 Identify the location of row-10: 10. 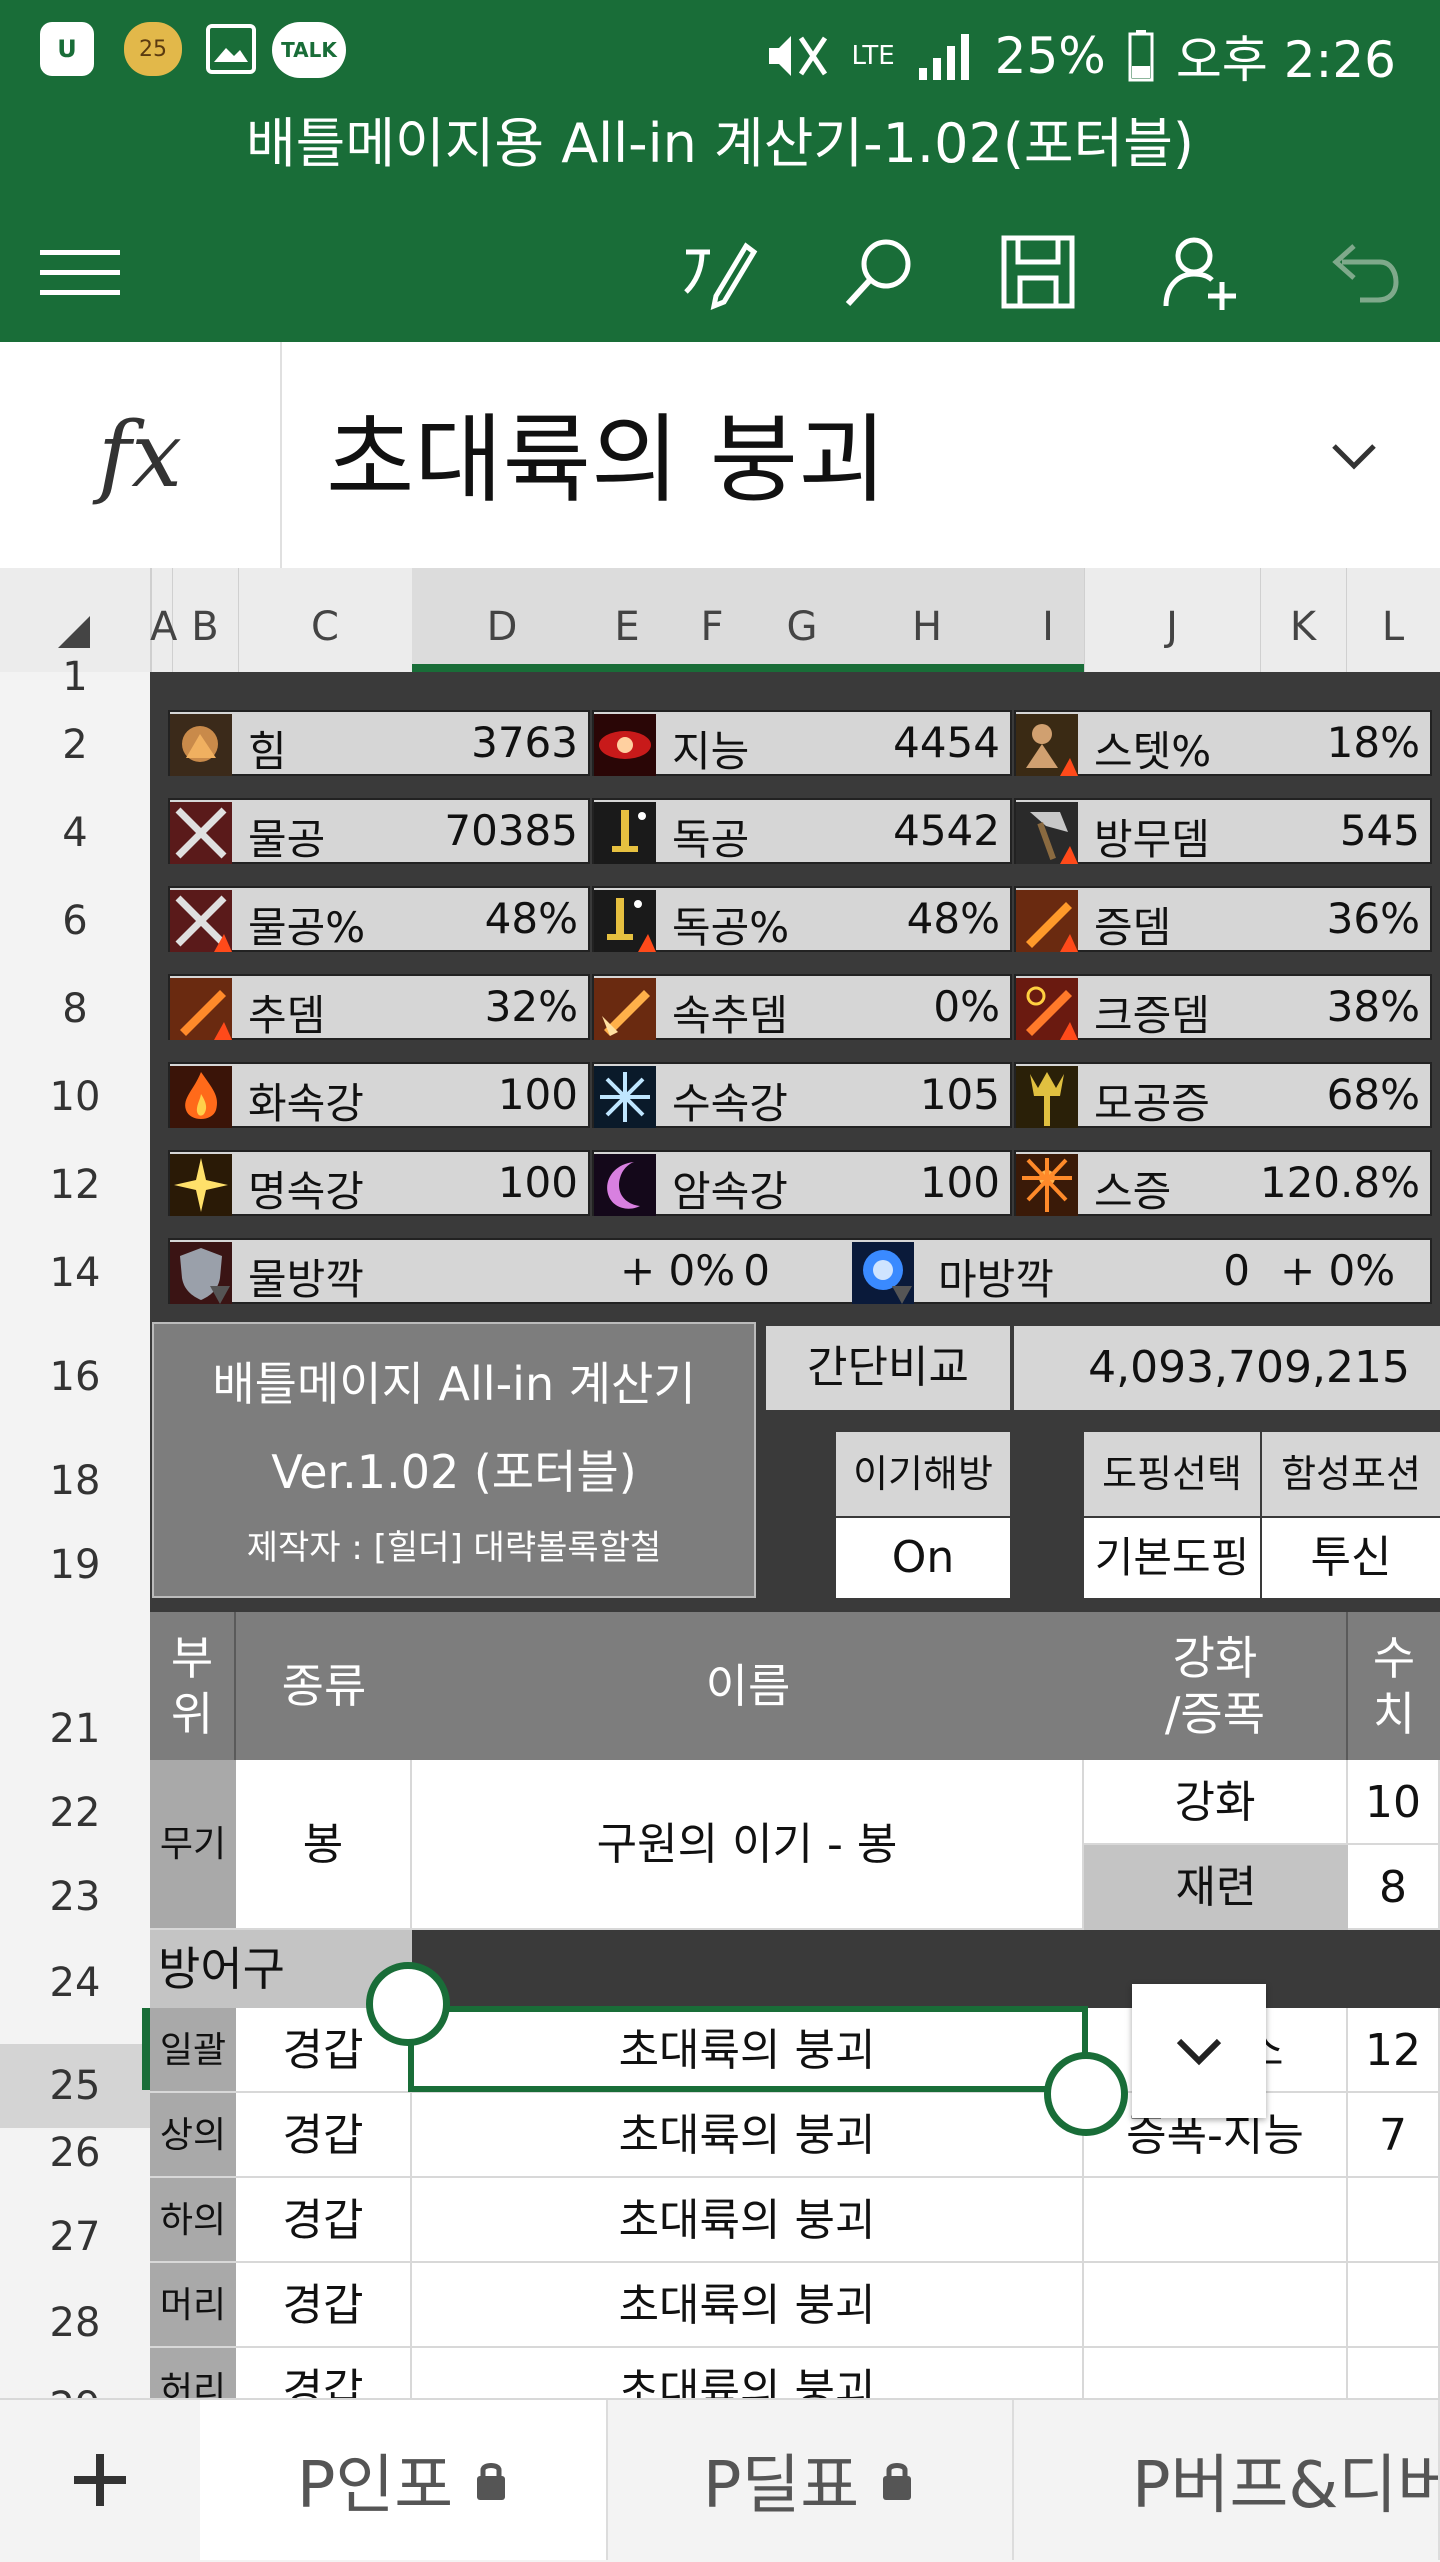
(75, 1097).